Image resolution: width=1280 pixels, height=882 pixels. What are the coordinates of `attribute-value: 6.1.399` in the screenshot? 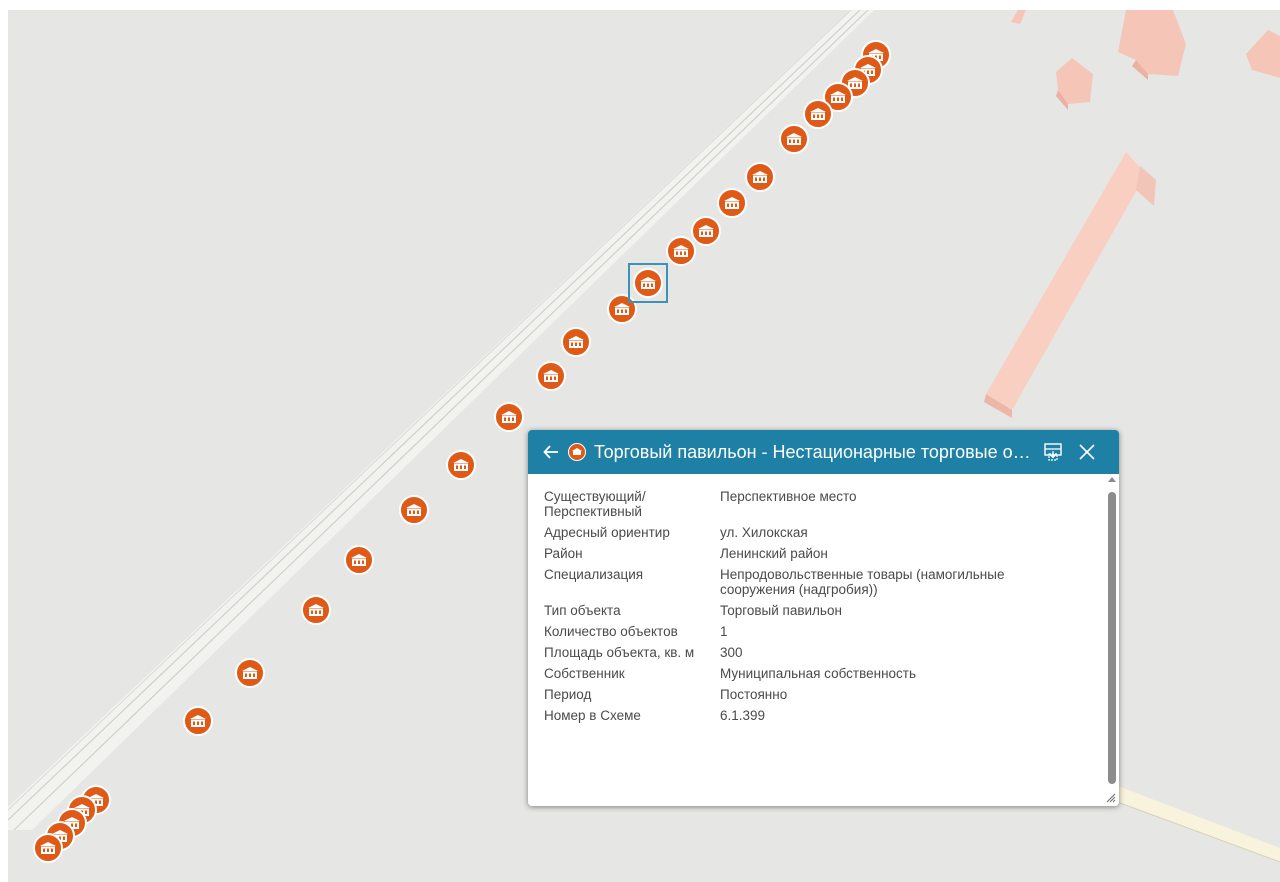 It's located at (743, 715).